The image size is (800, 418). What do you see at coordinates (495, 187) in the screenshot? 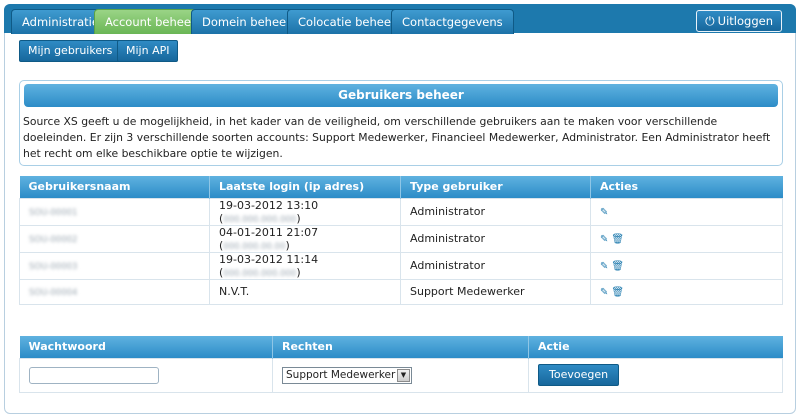
I see `header-user-type: Type gebruiker` at bounding box center [495, 187].